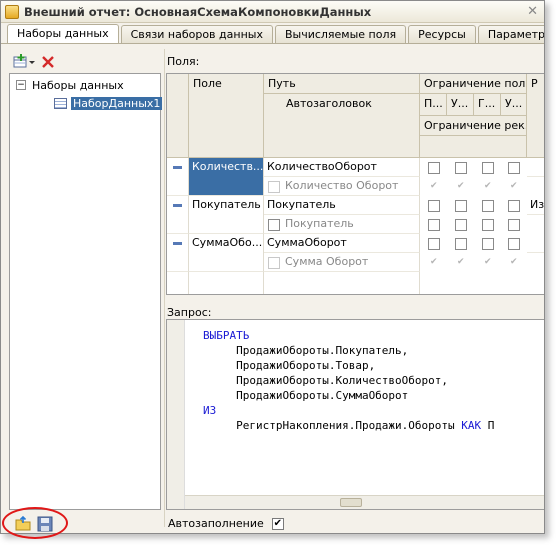  What do you see at coordinates (306, 395) in the screenshot?
I see `query-line: ПродажиОбороты.СуммаОборот` at bounding box center [306, 395].